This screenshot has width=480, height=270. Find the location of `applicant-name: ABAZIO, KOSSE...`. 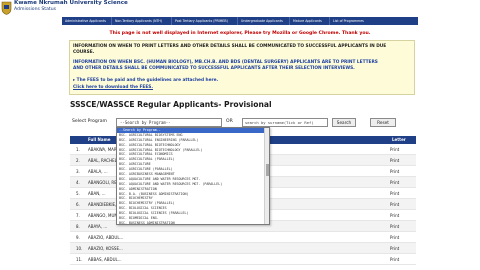

applicant-name: ABAZIO, KOSSE... is located at coordinates (105, 248).